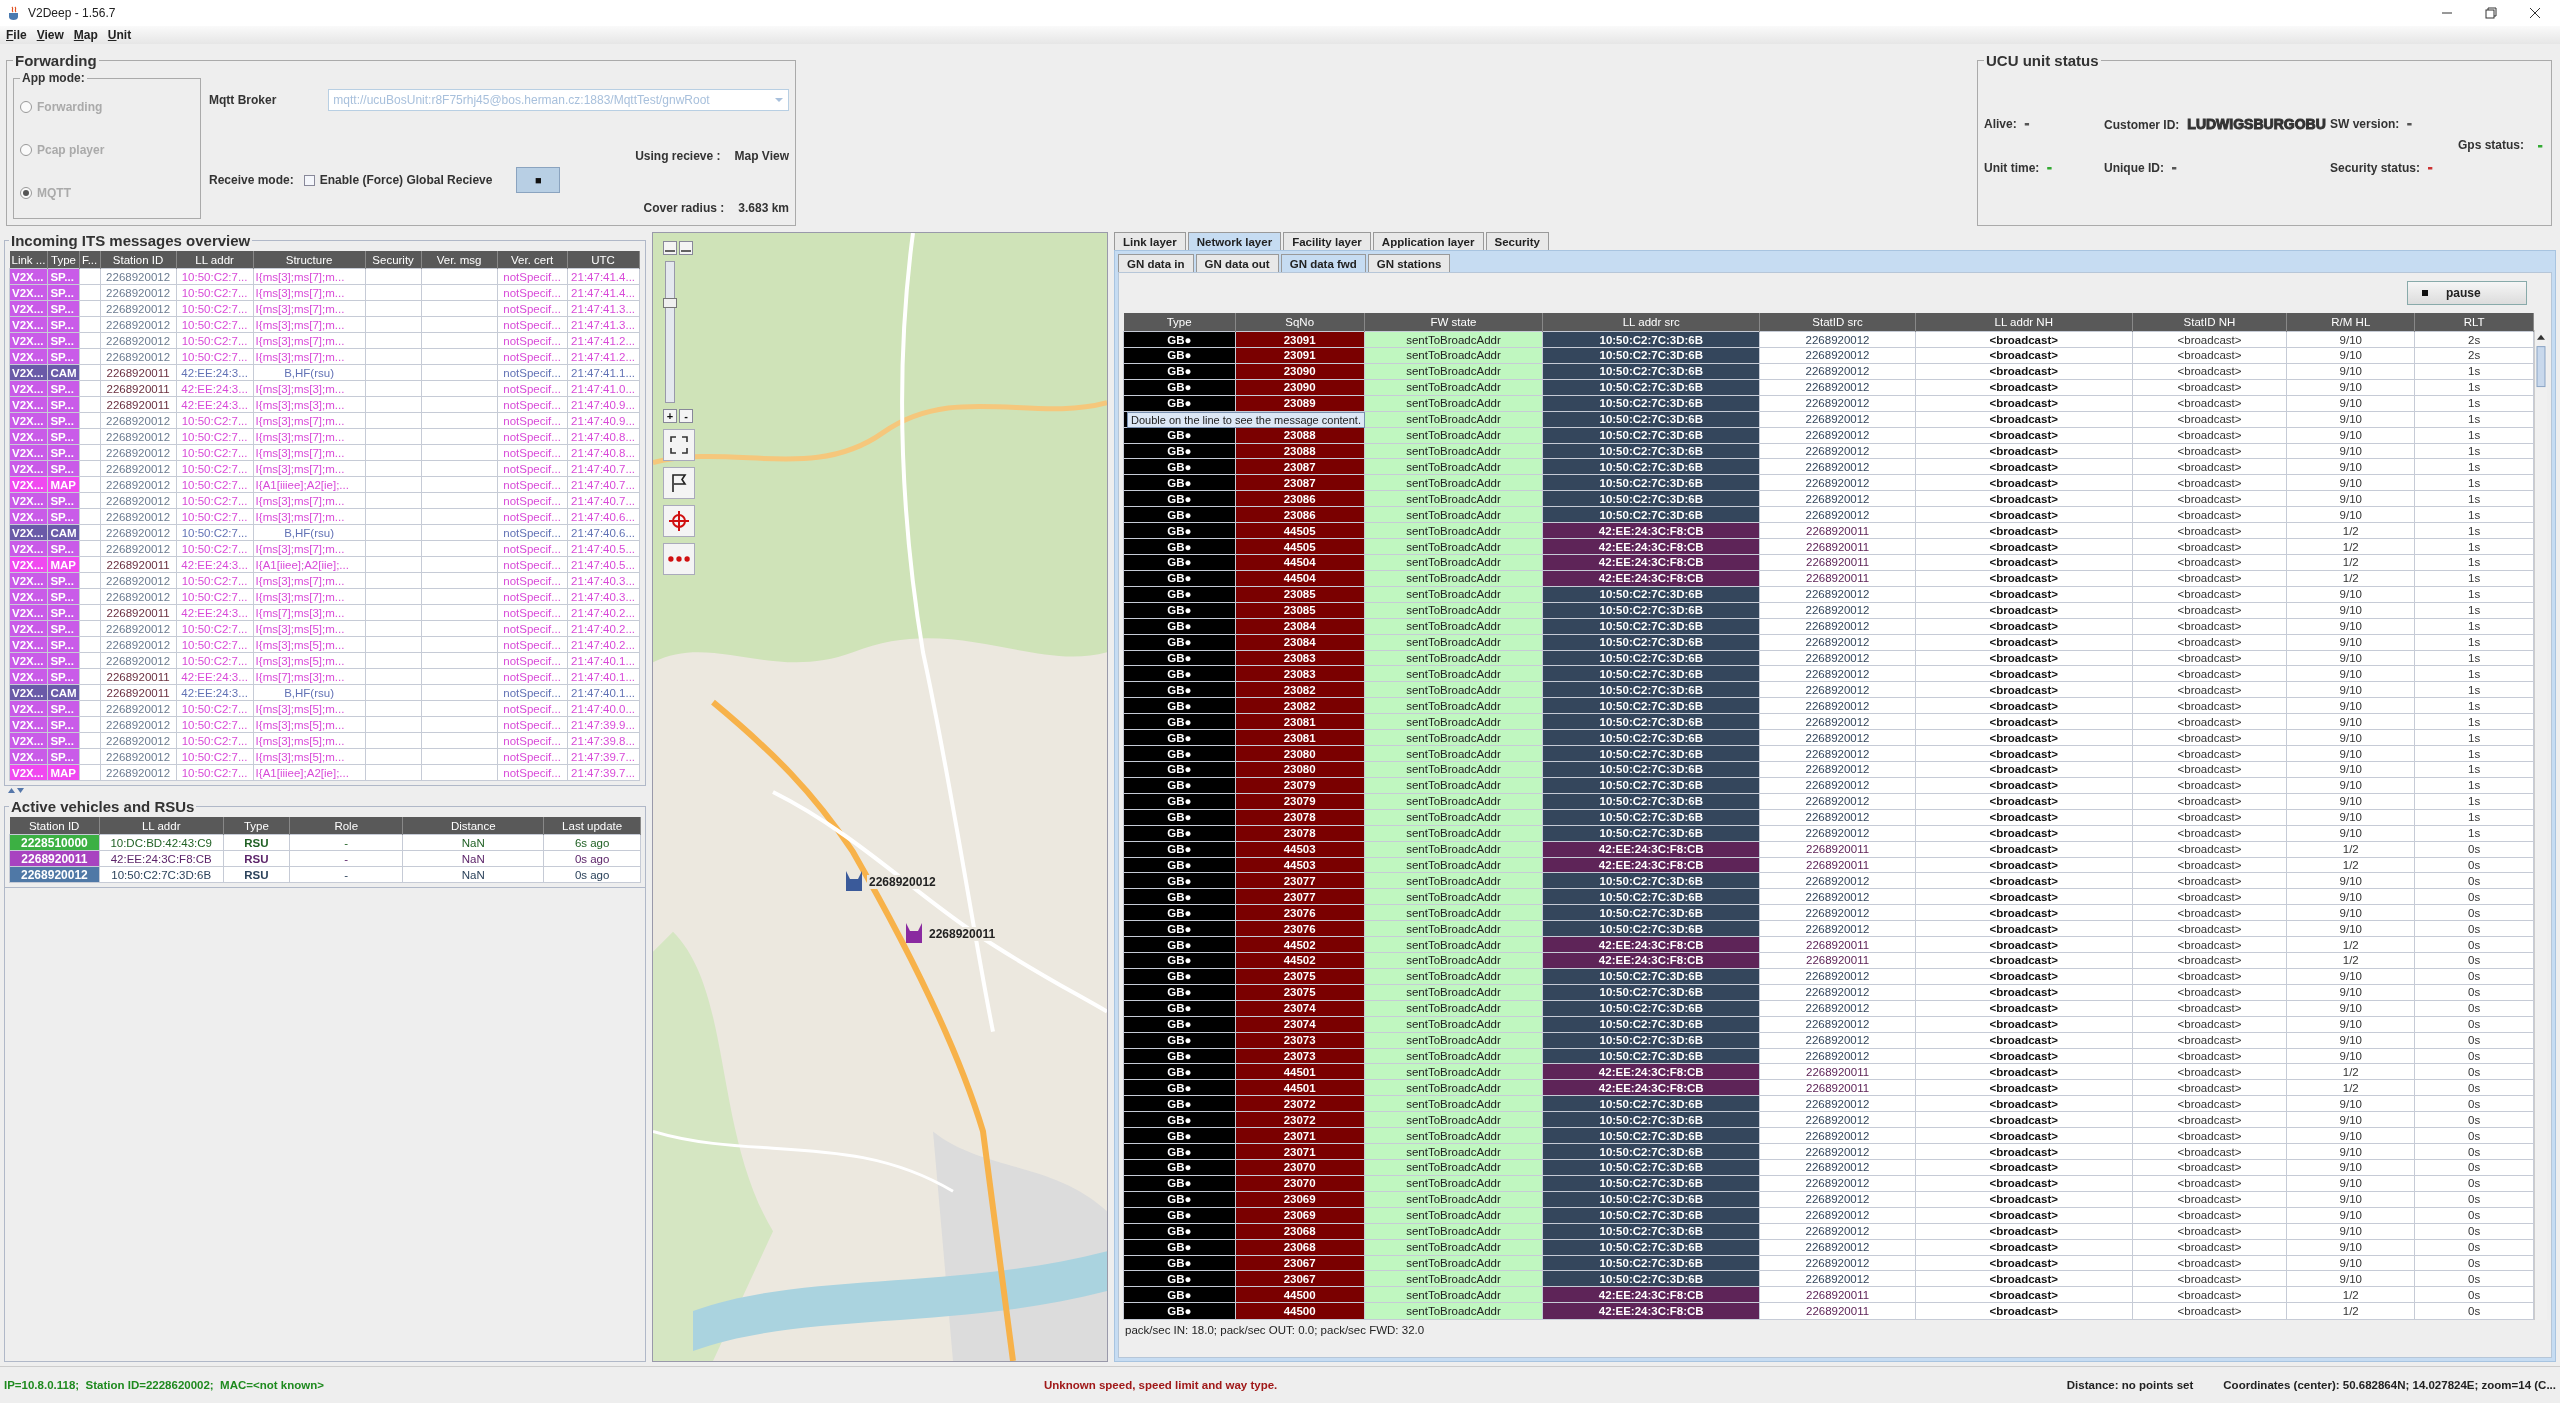 The height and width of the screenshot is (1403, 2560). Describe the element at coordinates (16, 35) in the screenshot. I see `menu-item: File` at that location.